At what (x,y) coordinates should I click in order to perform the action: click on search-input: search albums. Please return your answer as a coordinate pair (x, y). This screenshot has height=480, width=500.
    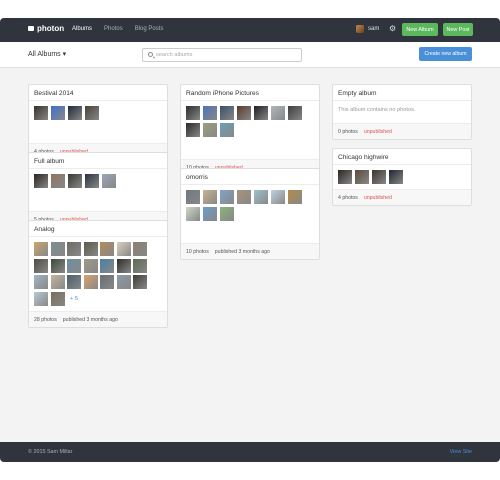
    Looking at the image, I should click on (222, 55).